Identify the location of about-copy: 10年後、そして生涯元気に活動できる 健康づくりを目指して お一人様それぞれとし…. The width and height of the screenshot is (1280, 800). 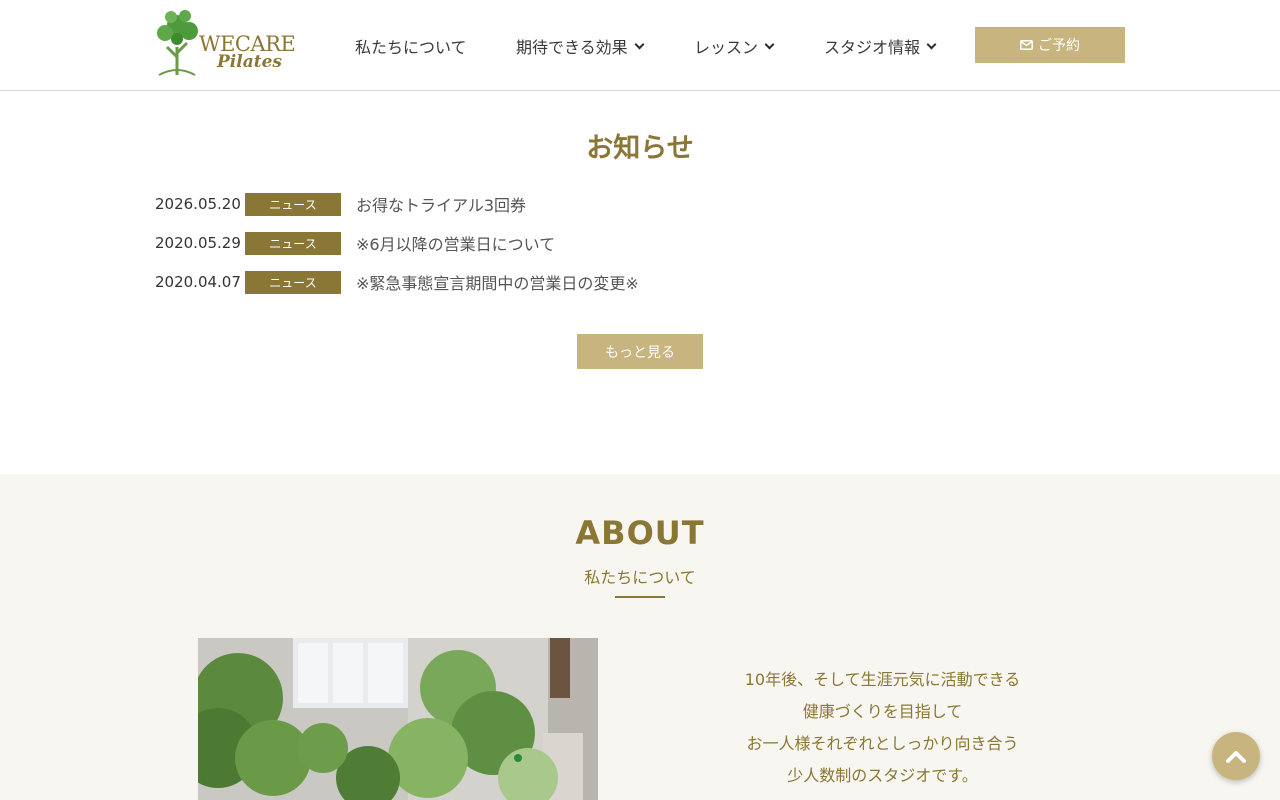
(882, 732).